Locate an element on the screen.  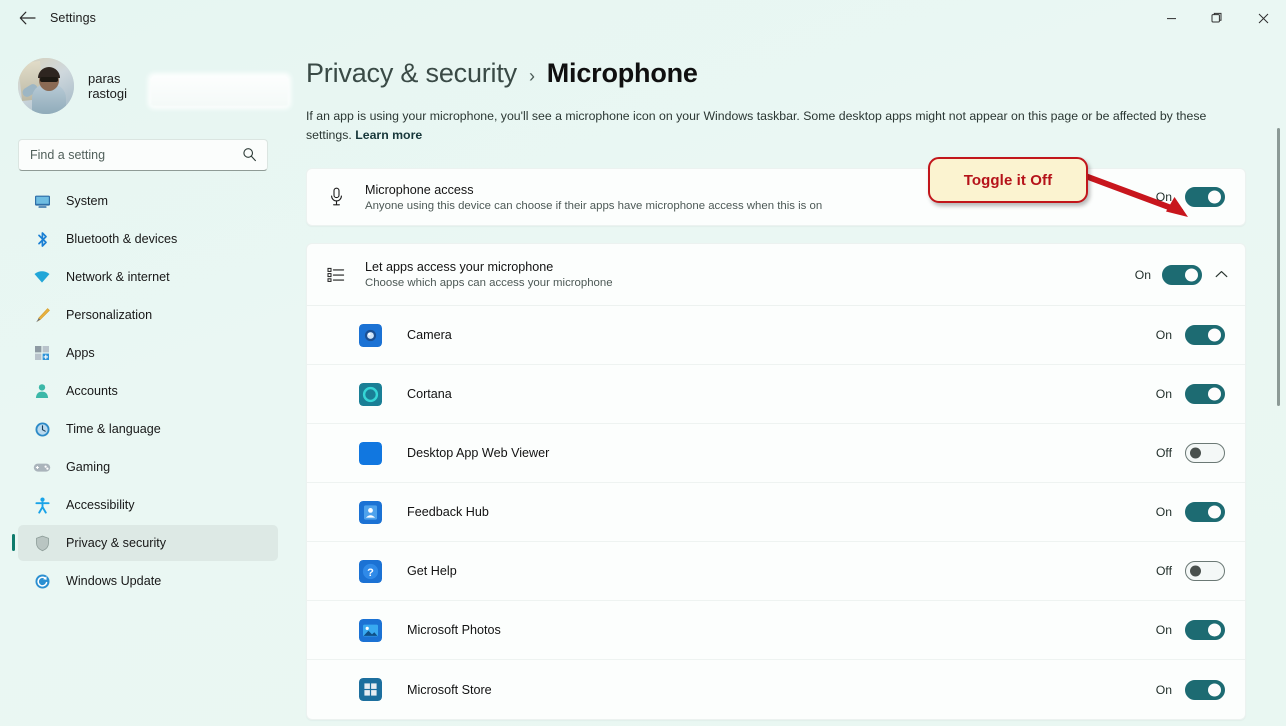
sidebar-item-label: Privacy & security is located at coordinates (116, 543).